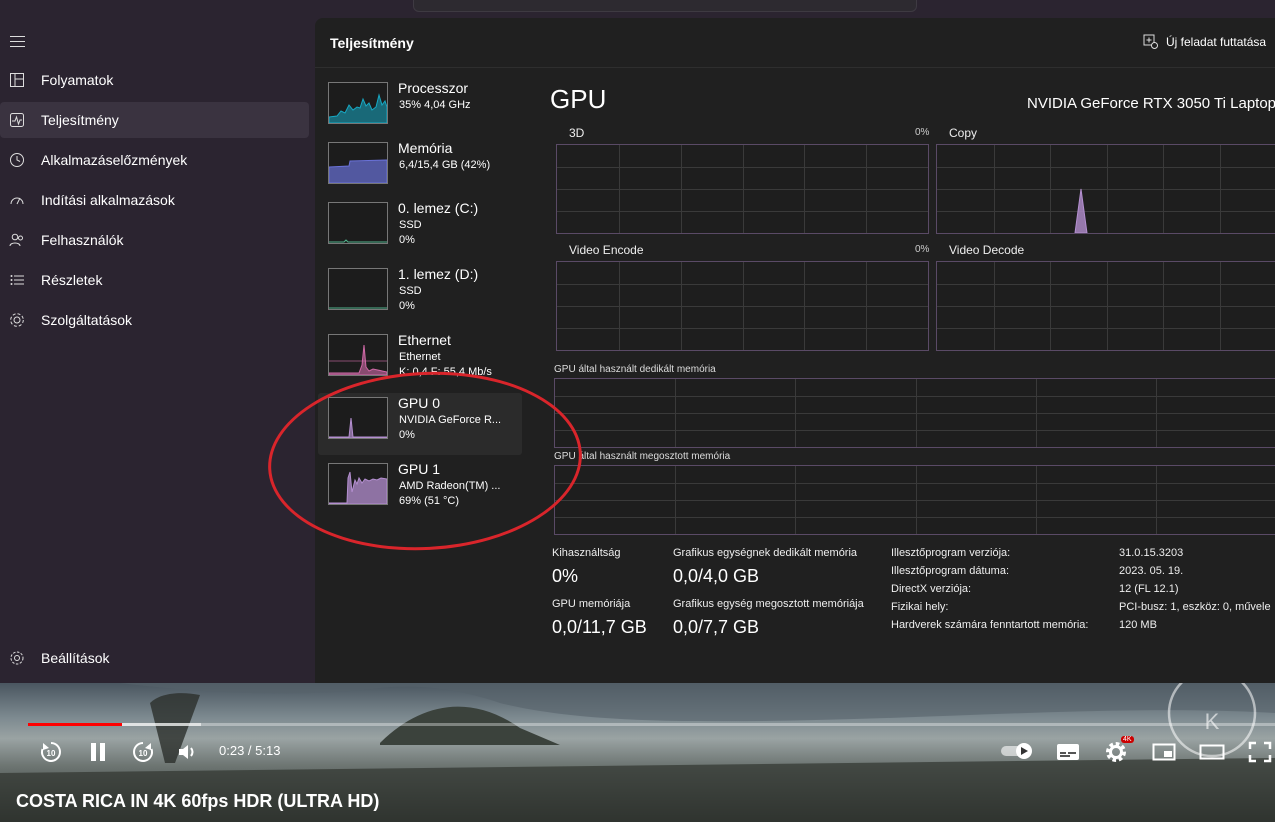 Image resolution: width=1275 pixels, height=822 pixels. Describe the element at coordinates (420, 229) in the screenshot. I see `device-item-disk-c: 0. lemez (C:) SSD 0%` at that location.